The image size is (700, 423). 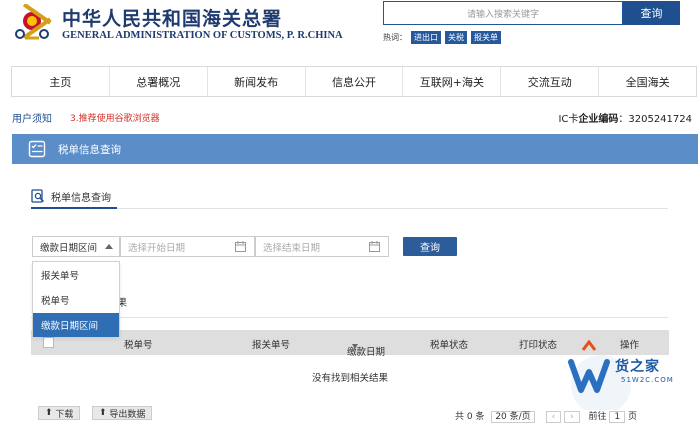 What do you see at coordinates (651, 13) in the screenshot?
I see `search-button: 查询` at bounding box center [651, 13].